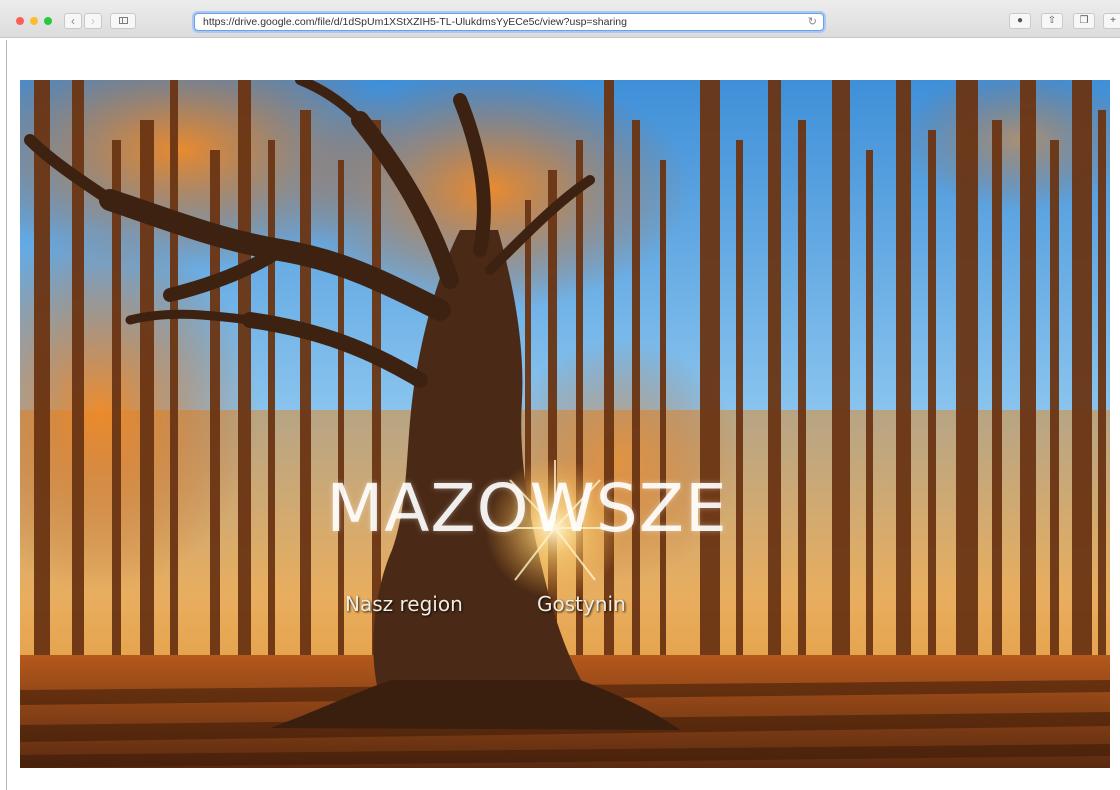  I want to click on info-button: ●, so click(1020, 21).